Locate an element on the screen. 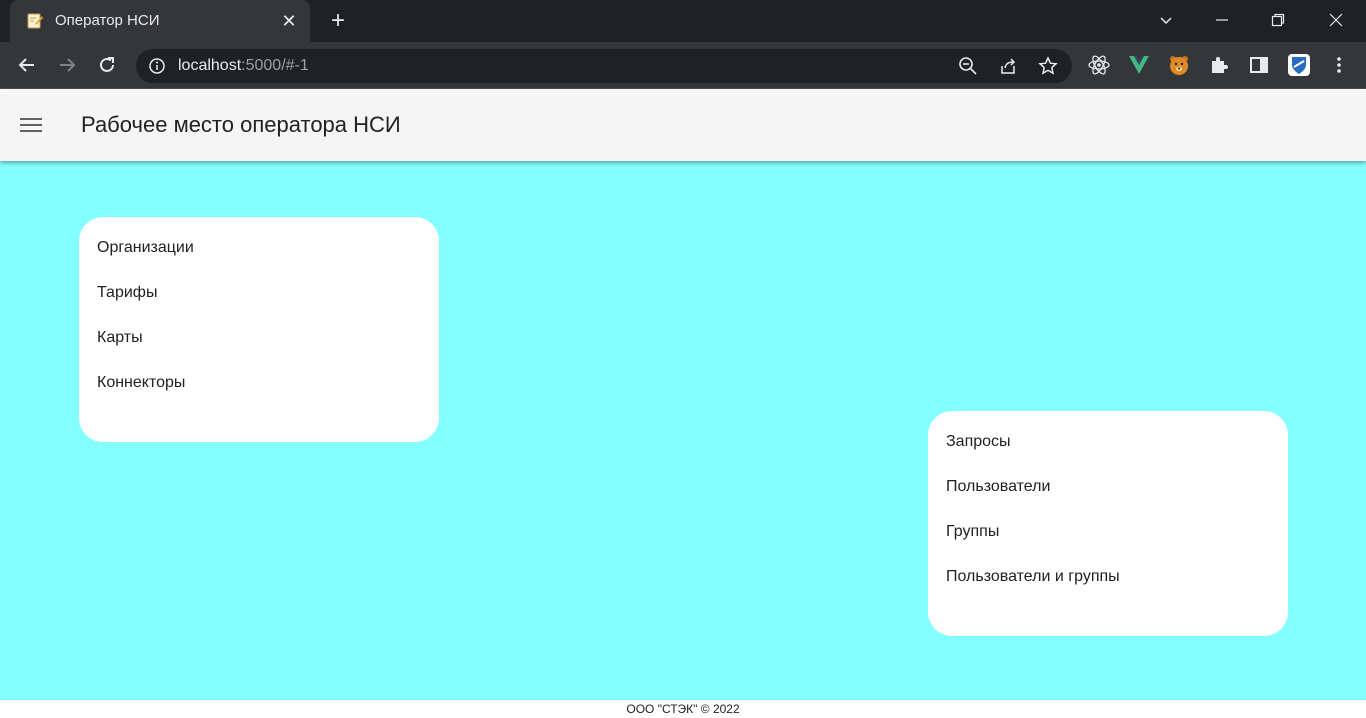 The width and height of the screenshot is (1366, 718). bear-extension-icon is located at coordinates (1179, 65).